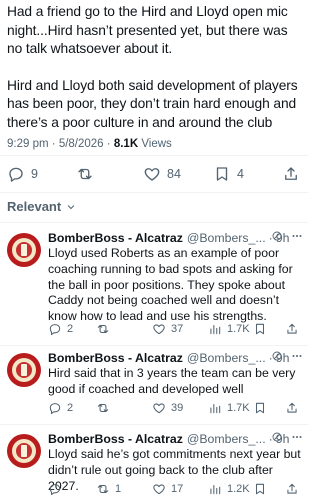  I want to click on repost-button: 1, so click(108, 489).